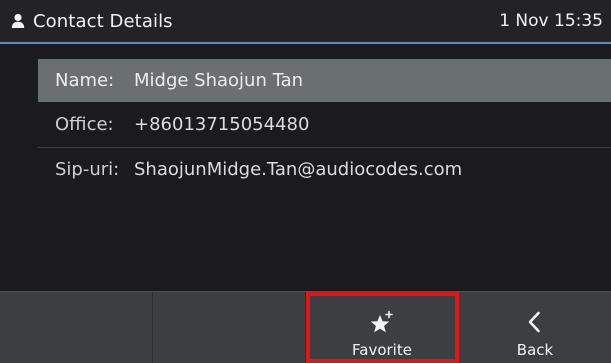  I want to click on favorite-button: Favorite, so click(382, 327).